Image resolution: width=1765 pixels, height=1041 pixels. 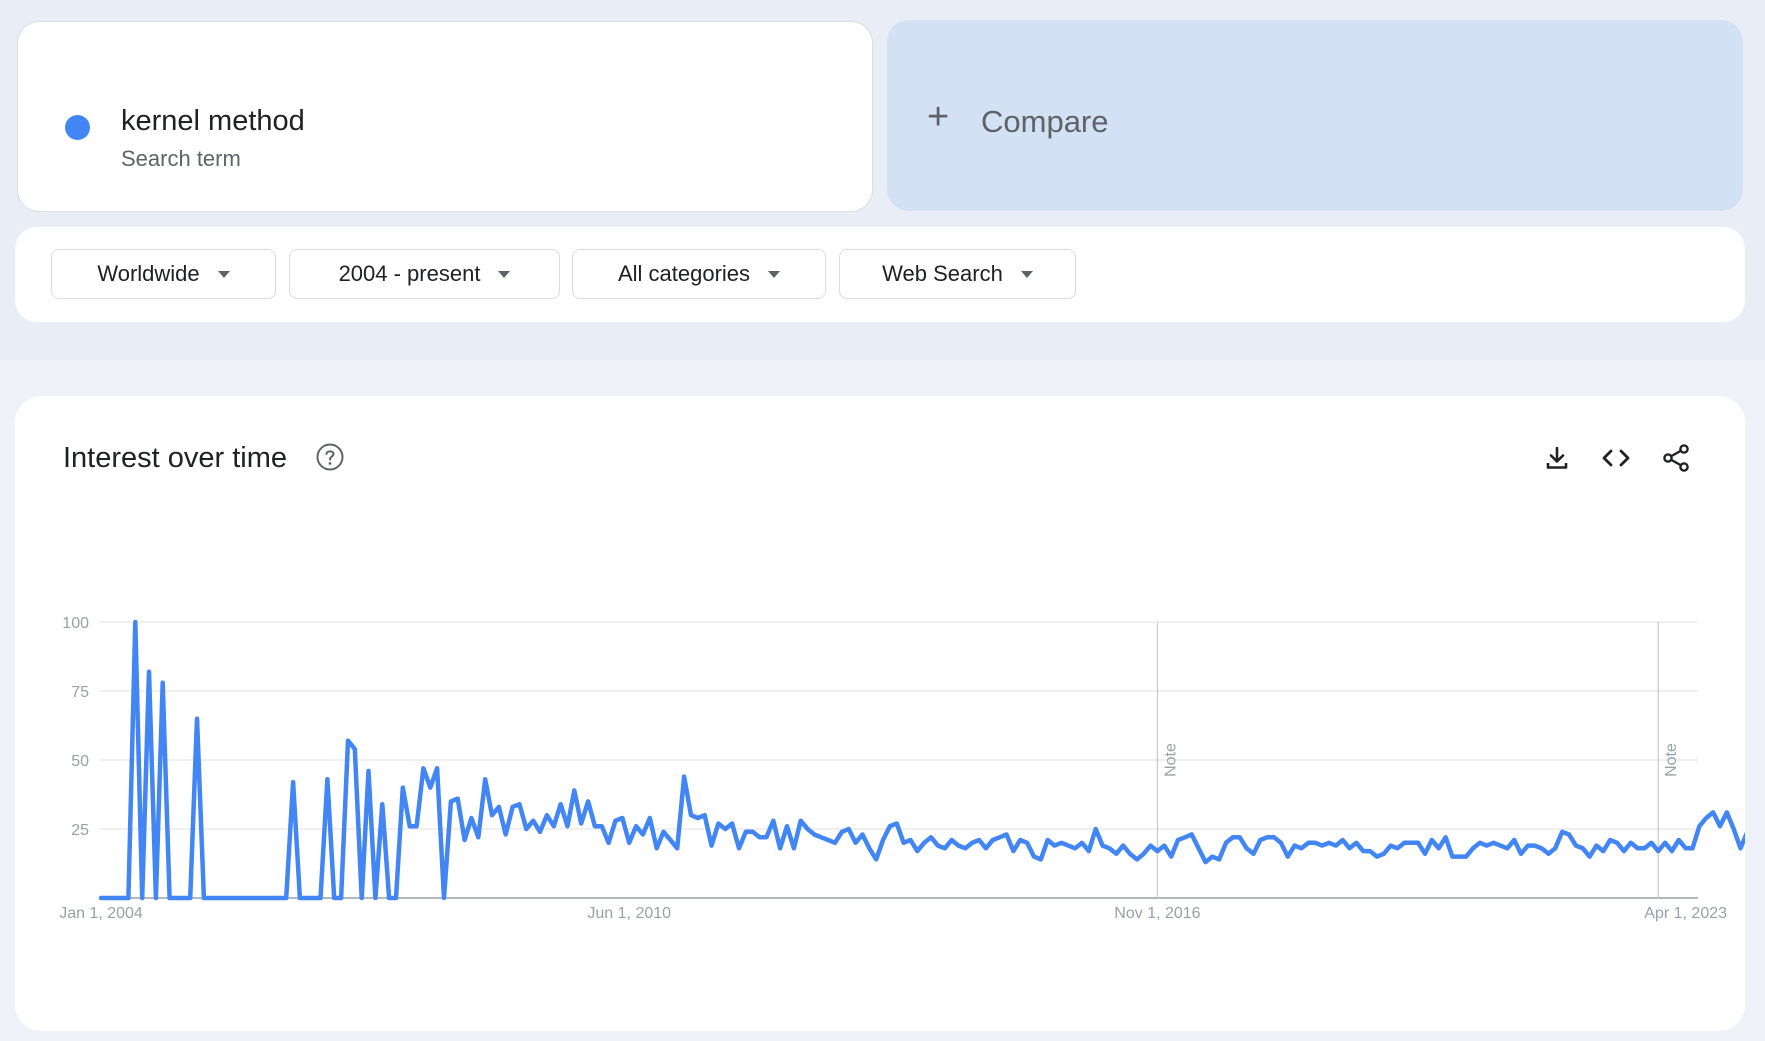 What do you see at coordinates (1685, 913) in the screenshot?
I see `x-tick-label: Apr 1, 2023` at bounding box center [1685, 913].